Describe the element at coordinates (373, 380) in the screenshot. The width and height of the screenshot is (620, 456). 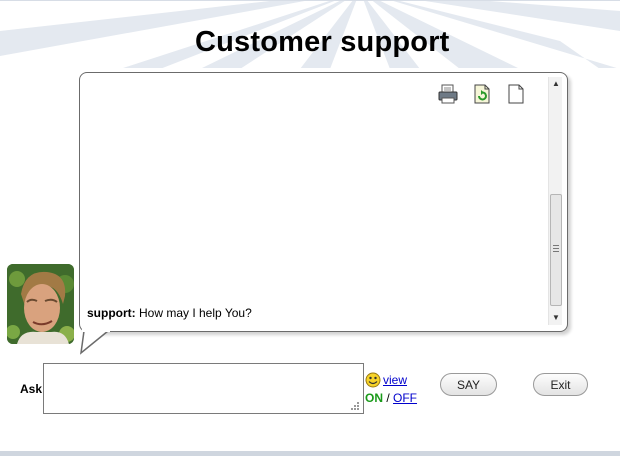
I see `smiley-icon` at that location.